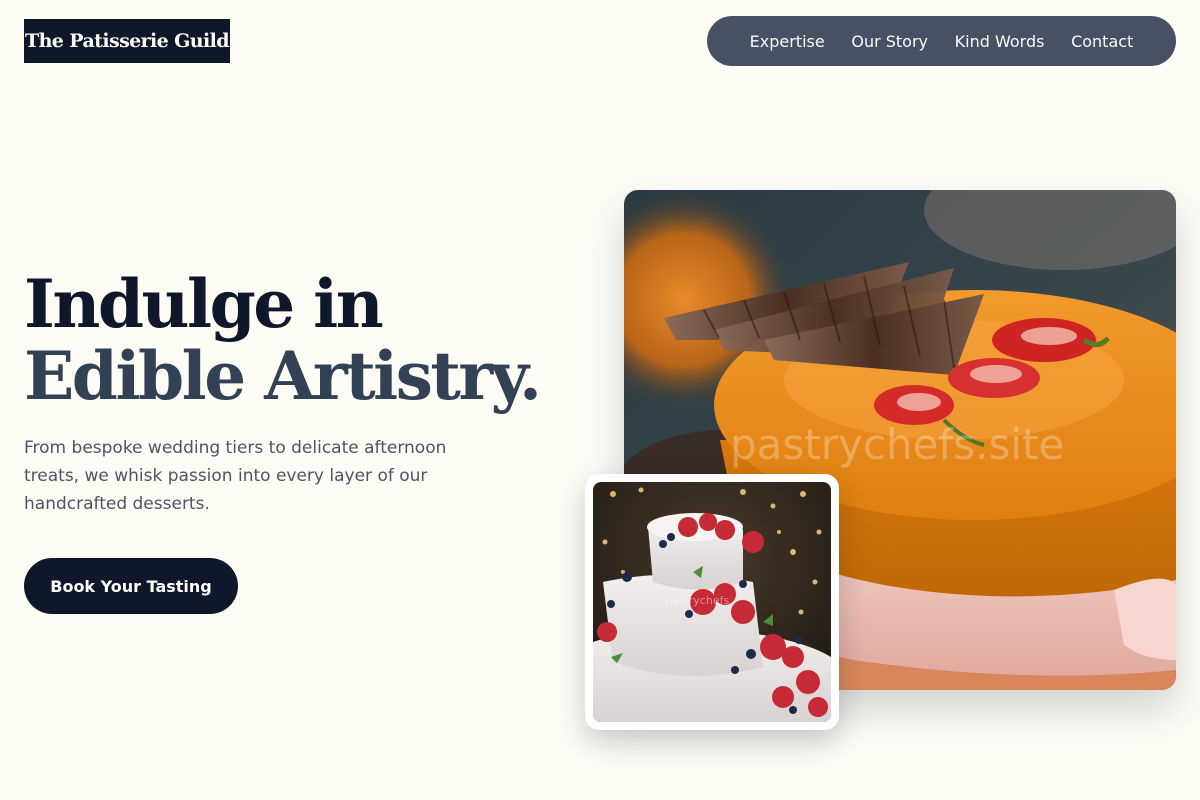 Image resolution: width=1200 pixels, height=800 pixels. I want to click on headline-line-1: Indulge in, so click(204, 304).